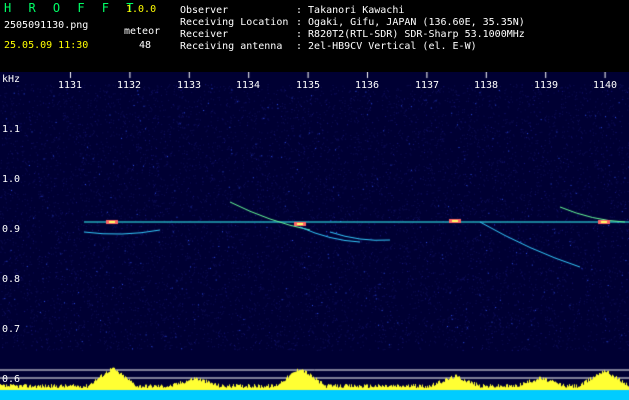 This screenshot has width=629, height=400. I want to click on y-tick-label: 0.8, so click(11, 279).